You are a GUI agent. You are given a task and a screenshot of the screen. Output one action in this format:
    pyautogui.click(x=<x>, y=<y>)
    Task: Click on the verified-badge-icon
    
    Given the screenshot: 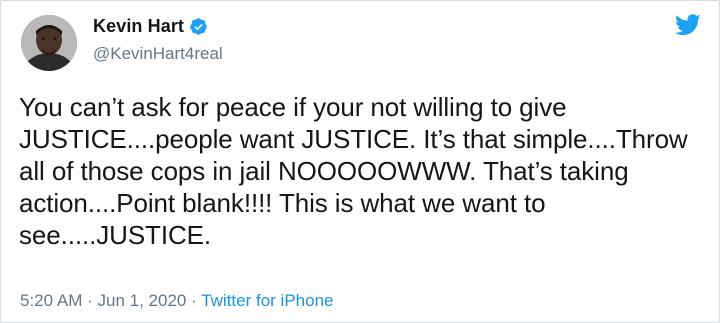 What is the action you would take?
    pyautogui.click(x=198, y=26)
    